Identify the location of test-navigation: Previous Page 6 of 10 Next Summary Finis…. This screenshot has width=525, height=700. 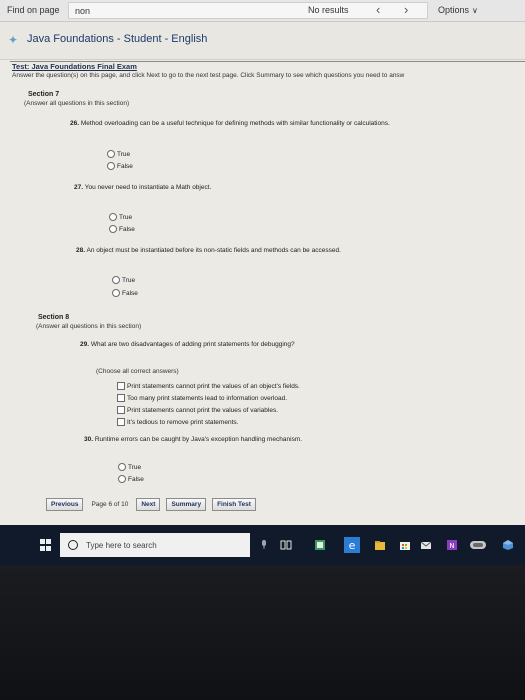
(151, 504).